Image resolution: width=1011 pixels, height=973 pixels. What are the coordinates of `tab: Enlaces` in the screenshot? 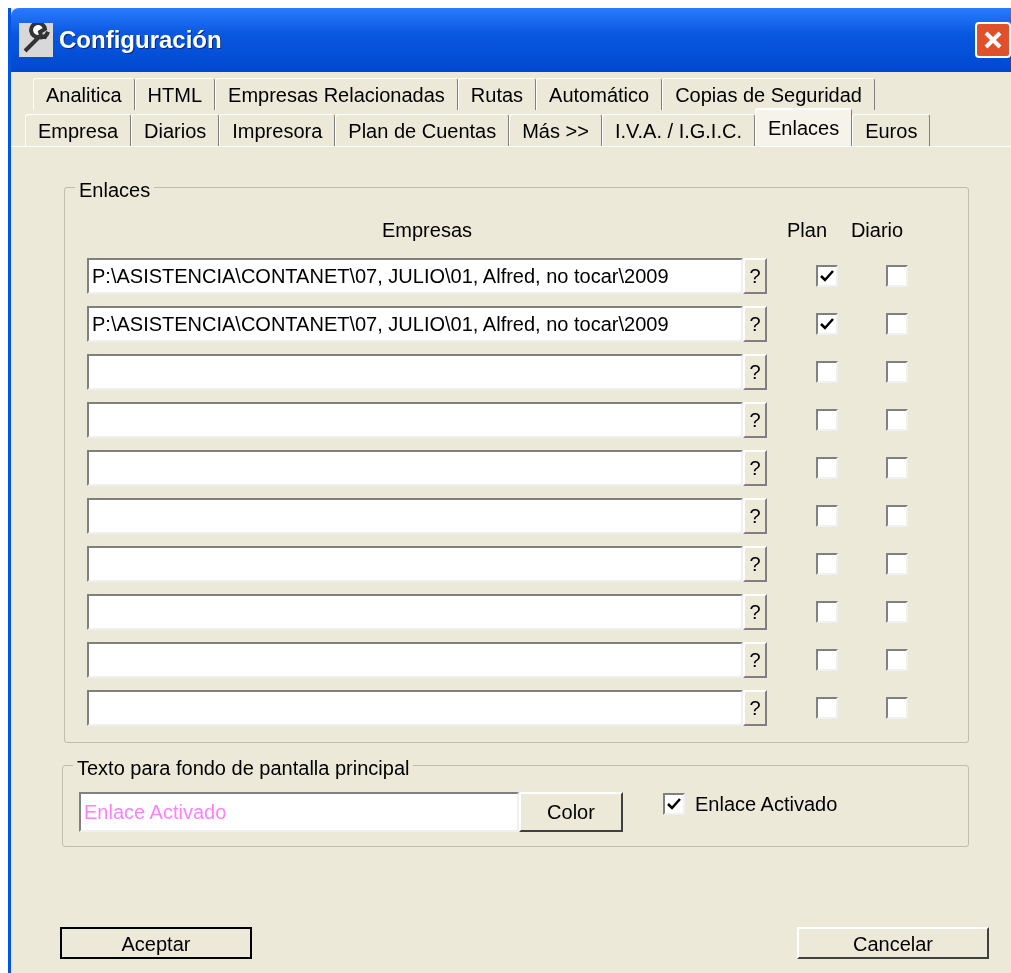 It's located at (804, 127).